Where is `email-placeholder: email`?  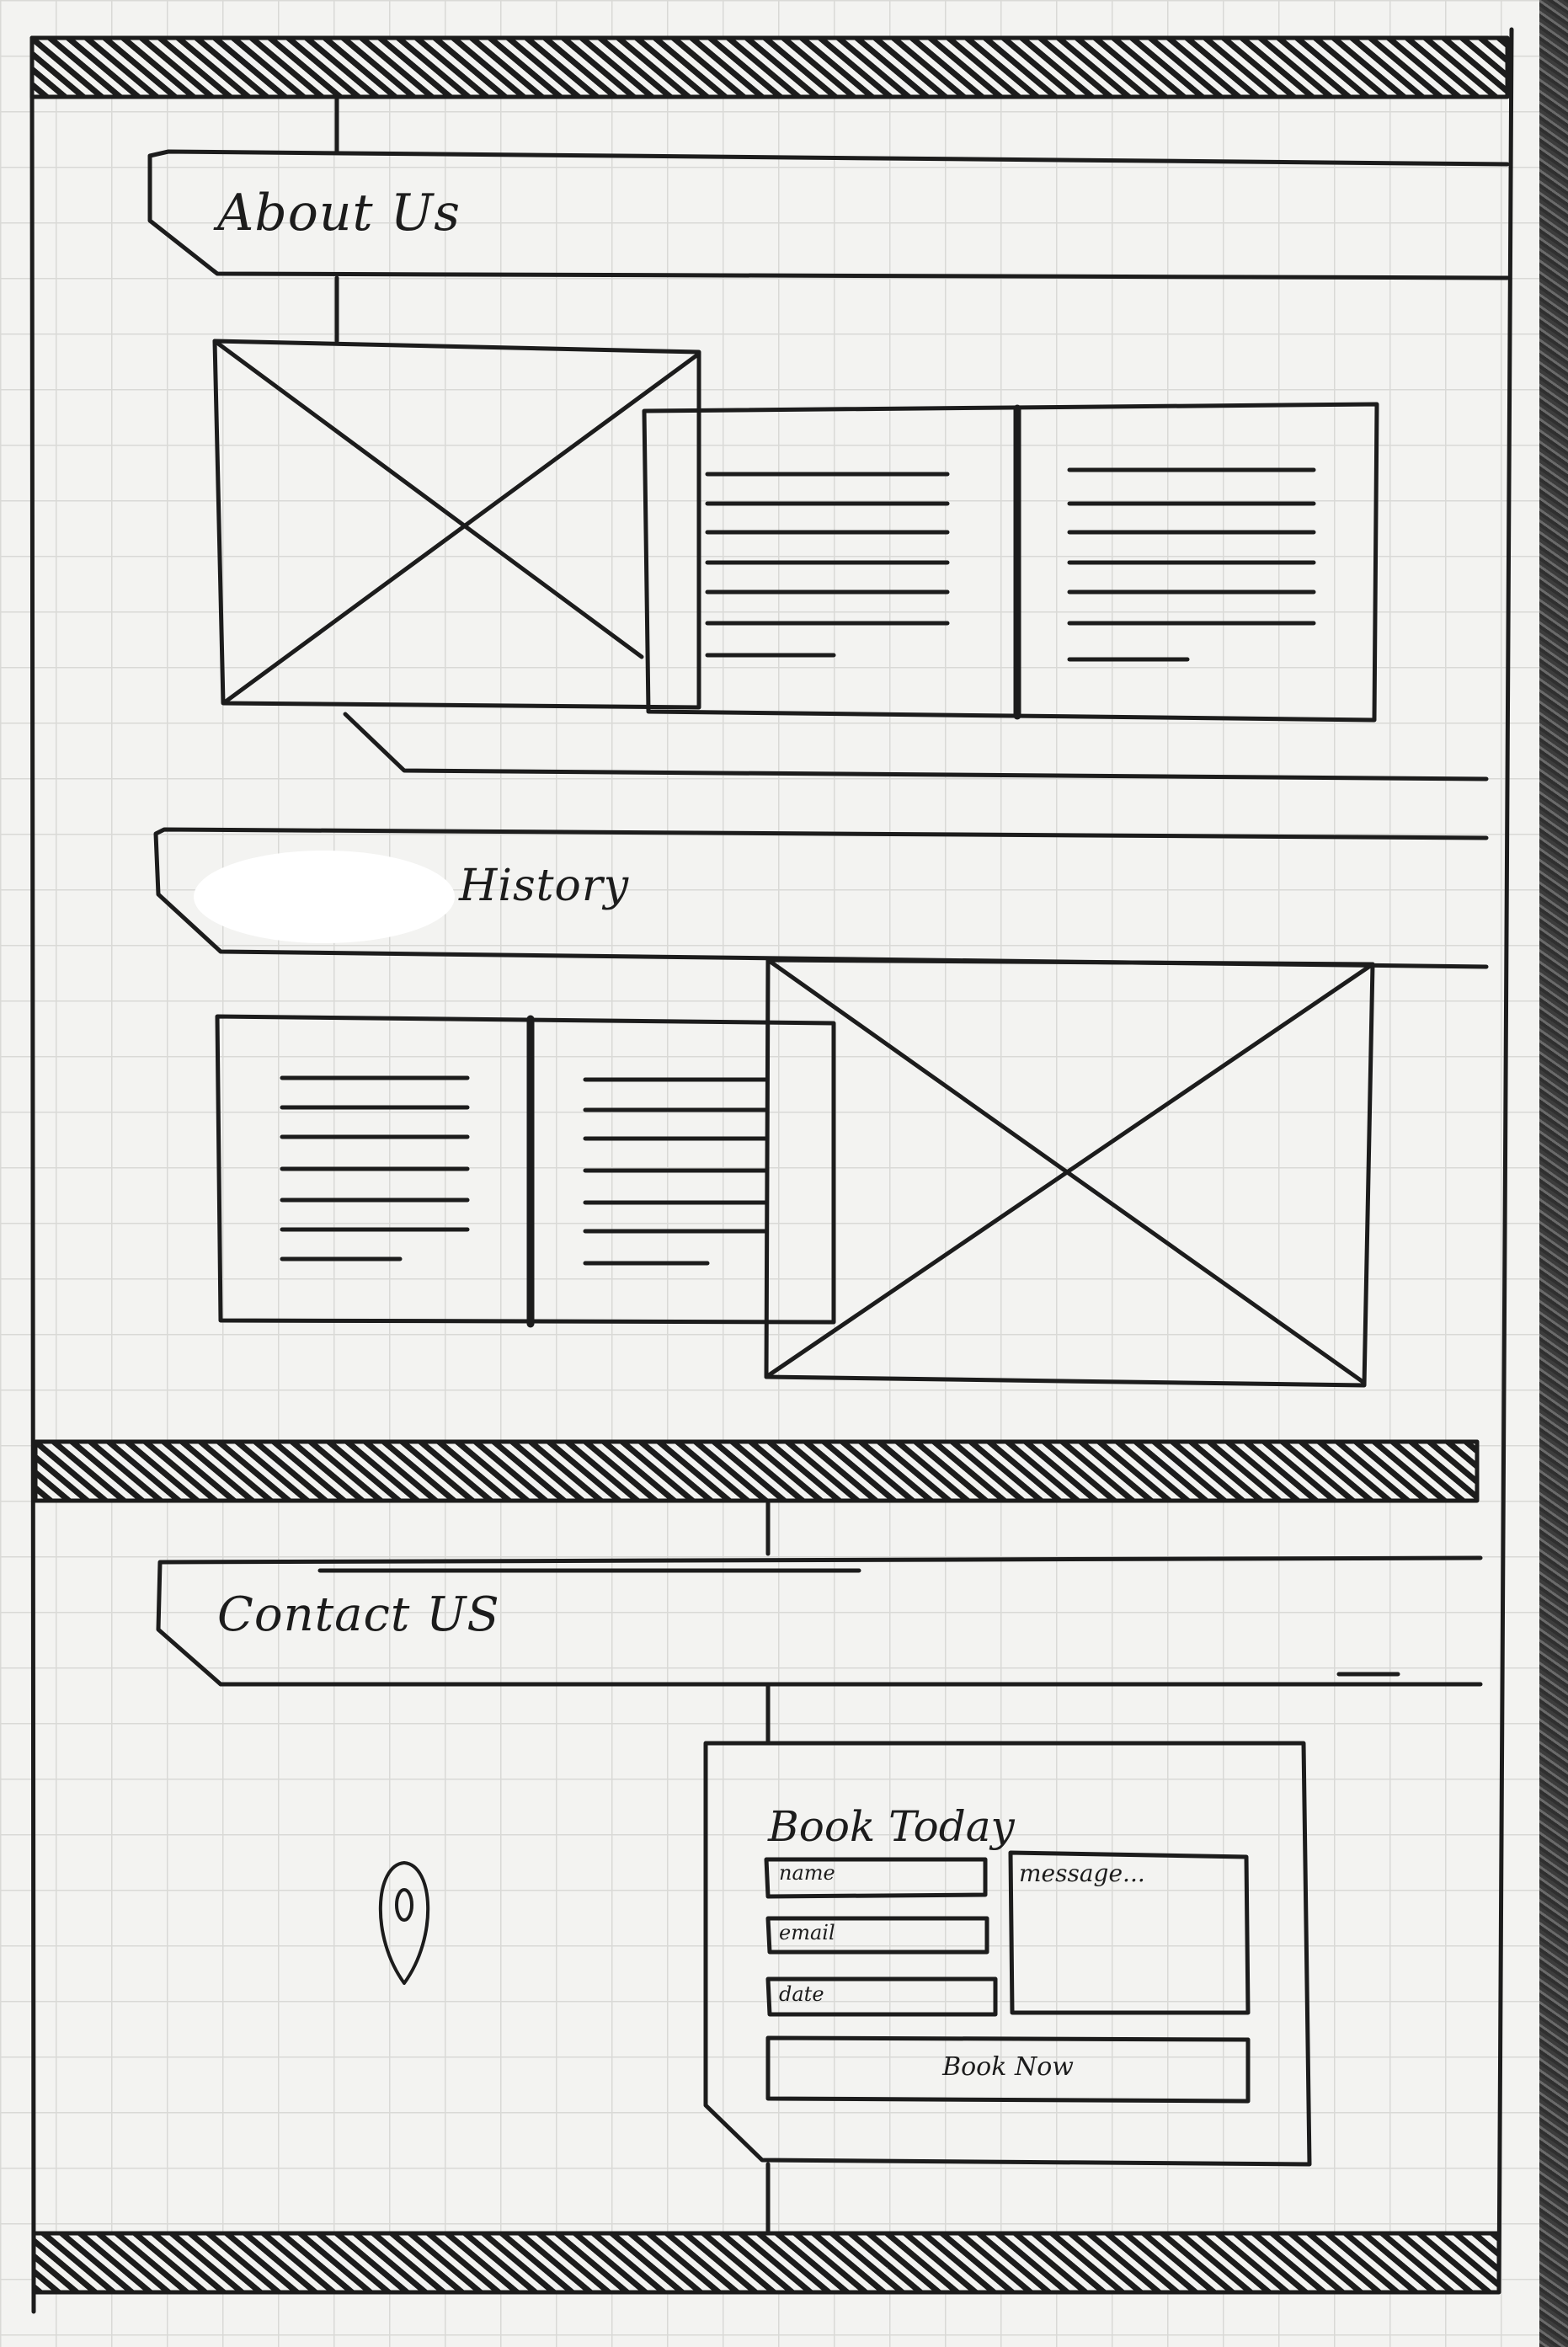
email-placeholder: email is located at coordinates (807, 1933).